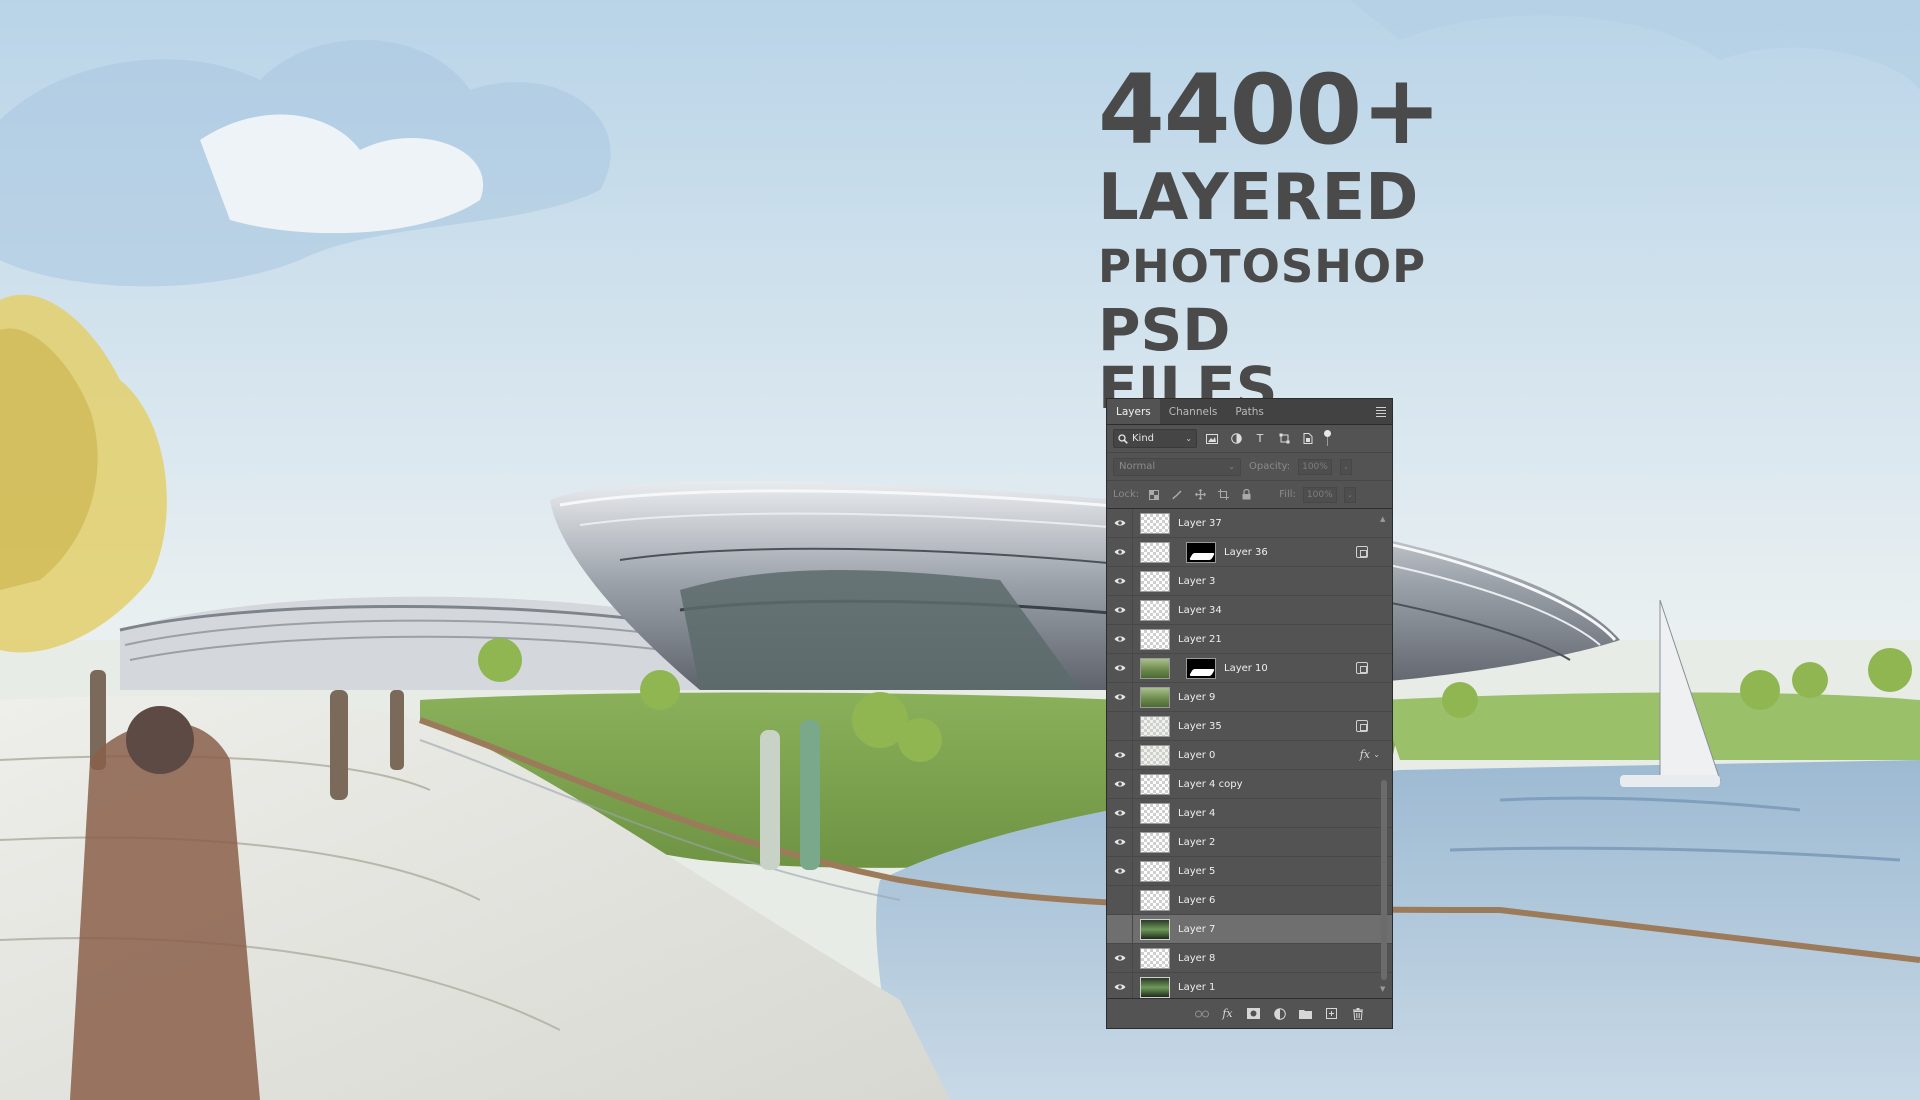  I want to click on scrollbar-thumb, so click(1384, 880).